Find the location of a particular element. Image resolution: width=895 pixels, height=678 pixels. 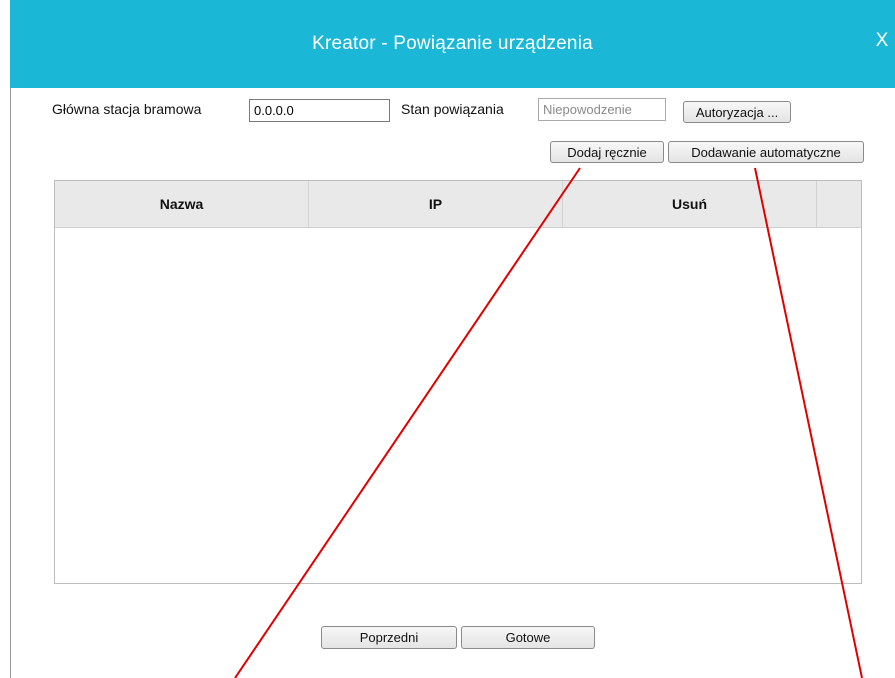

window-border is located at coordinates (10, 383).